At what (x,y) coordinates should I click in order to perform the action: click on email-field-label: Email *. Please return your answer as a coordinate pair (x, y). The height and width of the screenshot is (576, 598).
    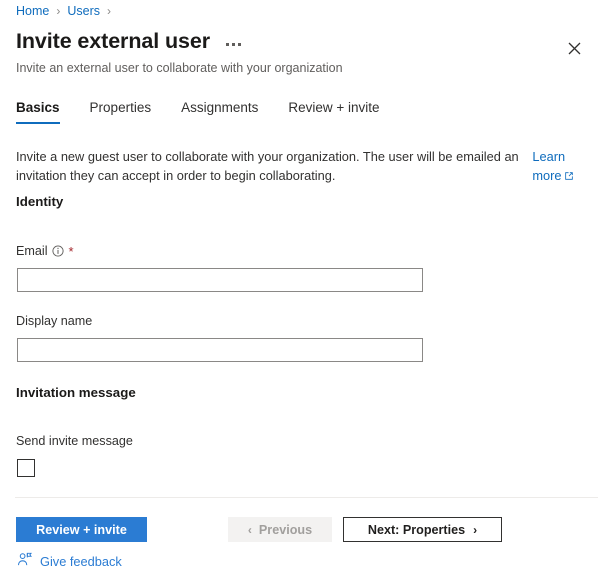
    Looking at the image, I should click on (45, 251).